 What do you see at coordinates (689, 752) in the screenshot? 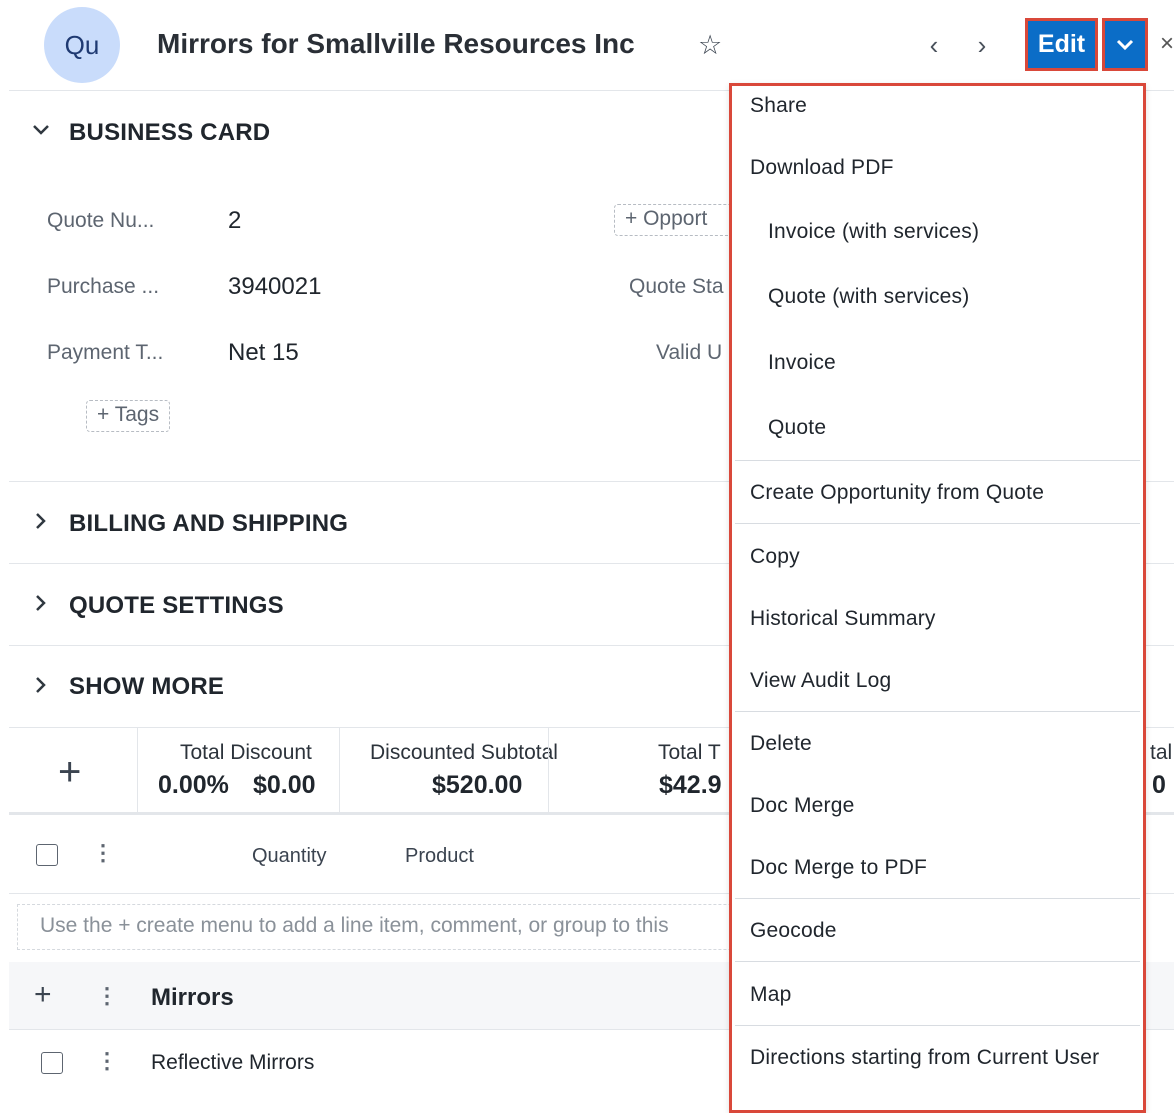
I see `total-tax-label: Total T` at bounding box center [689, 752].